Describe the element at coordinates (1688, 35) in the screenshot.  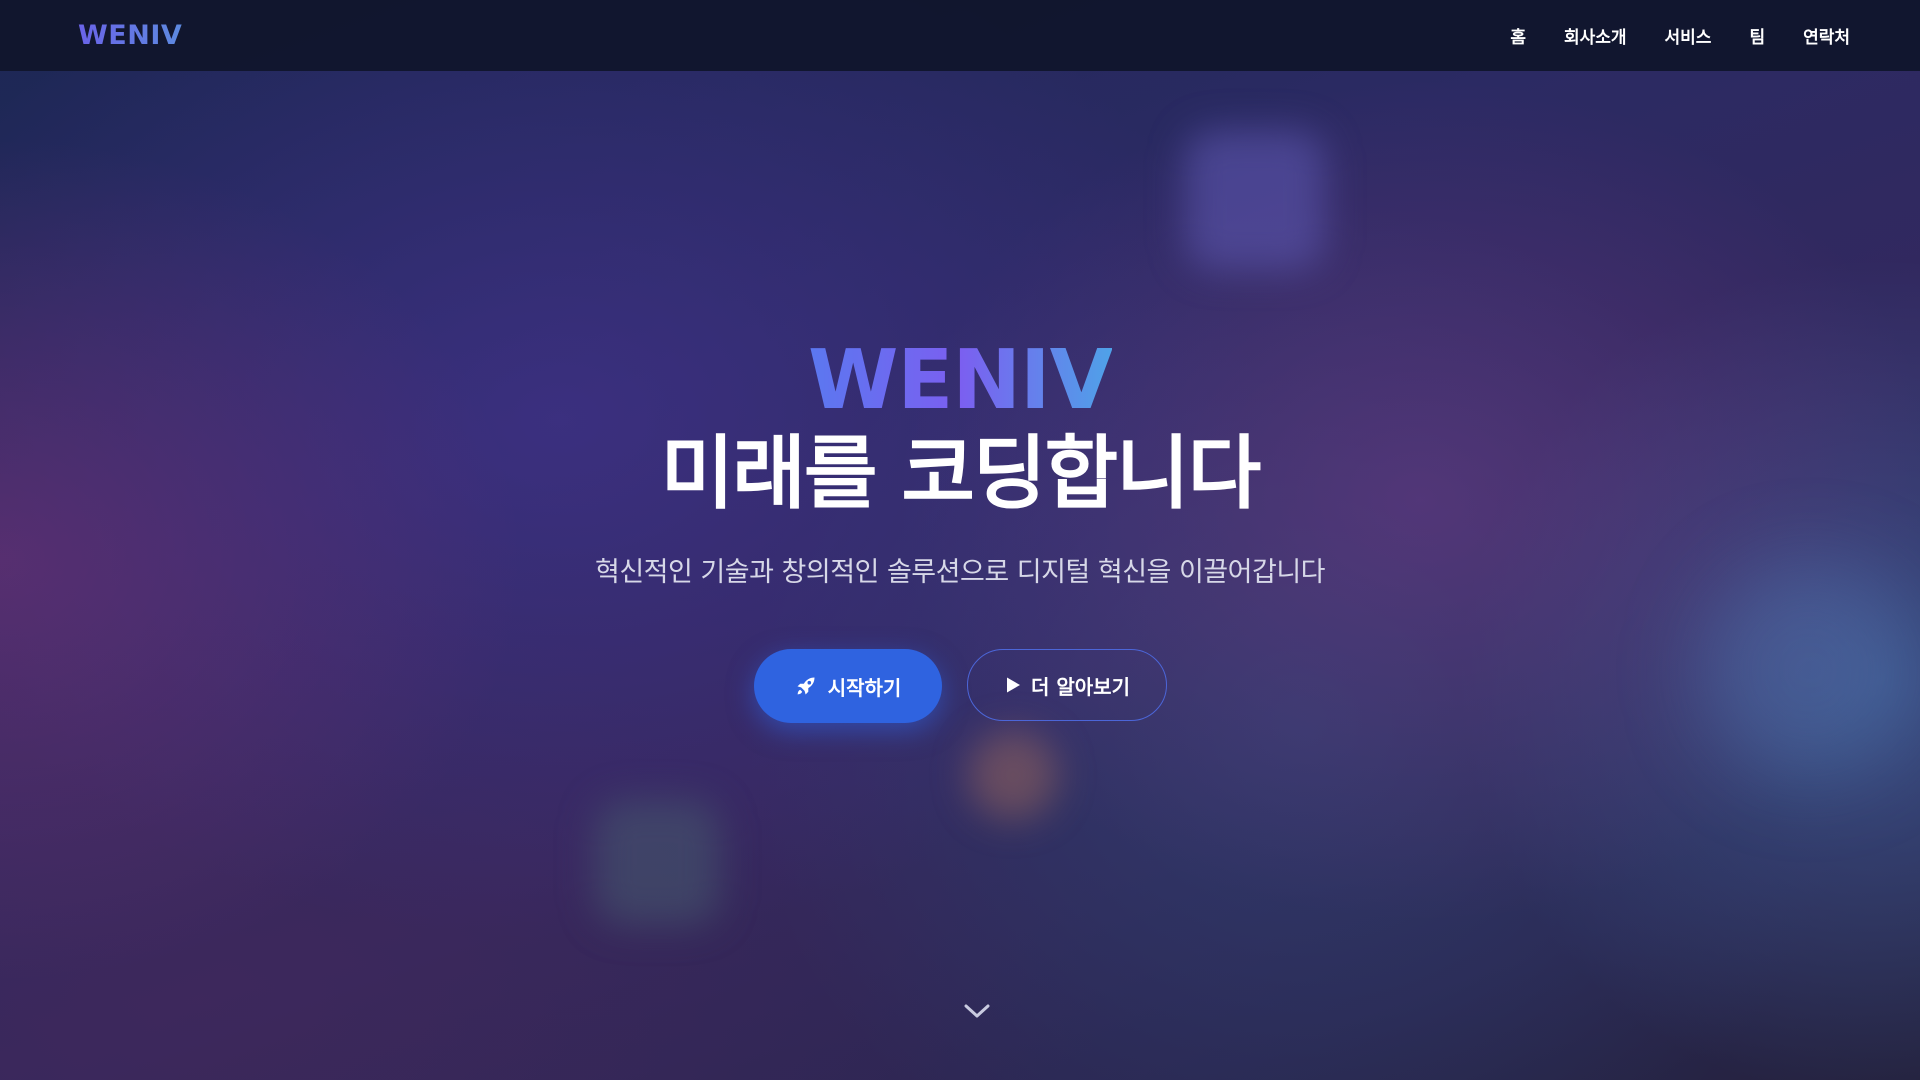
I see `nav-link-services: 서비스` at that location.